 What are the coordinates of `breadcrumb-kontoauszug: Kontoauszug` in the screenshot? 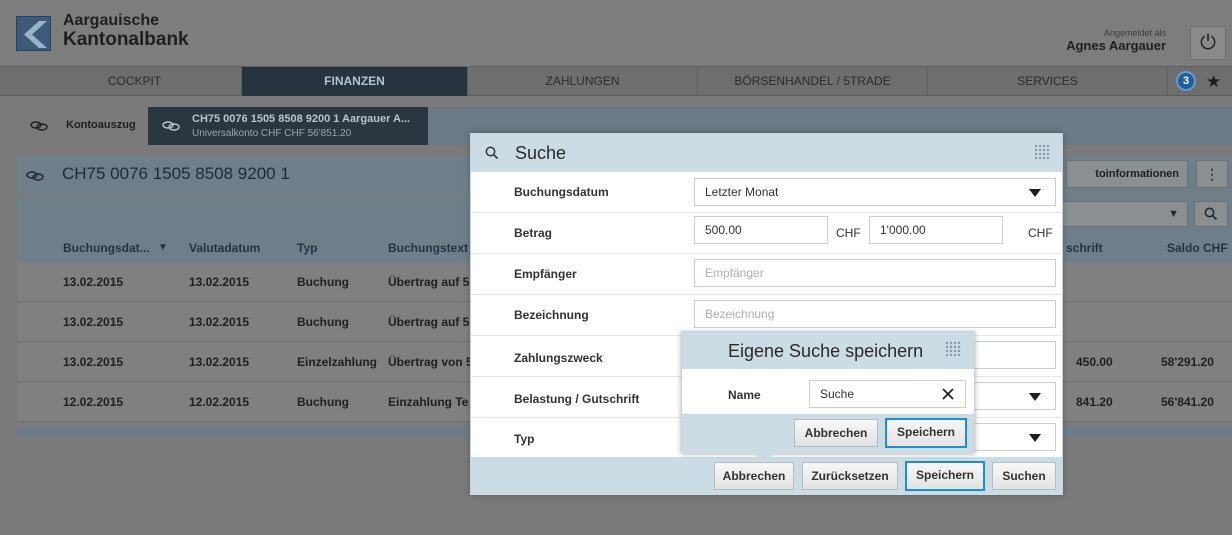 It's located at (83, 126).